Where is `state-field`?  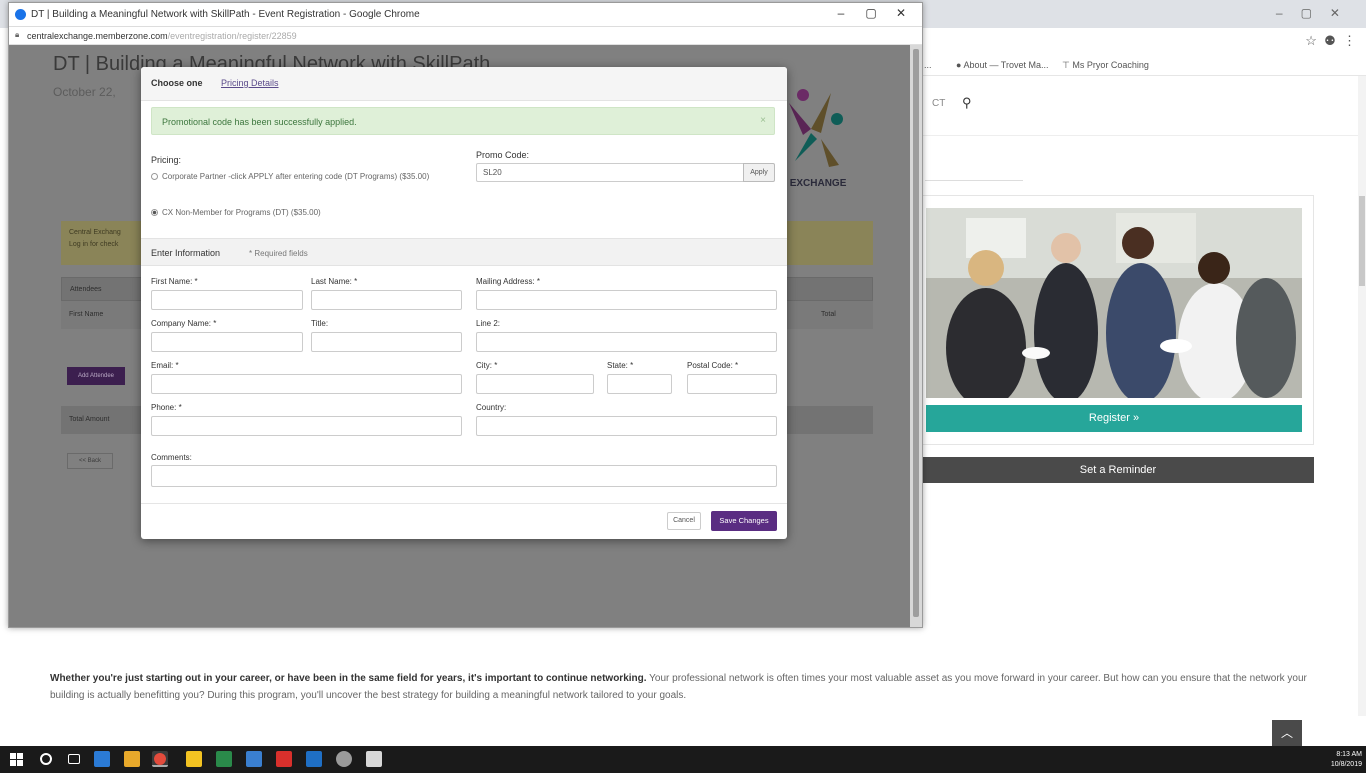
state-field is located at coordinates (639, 384).